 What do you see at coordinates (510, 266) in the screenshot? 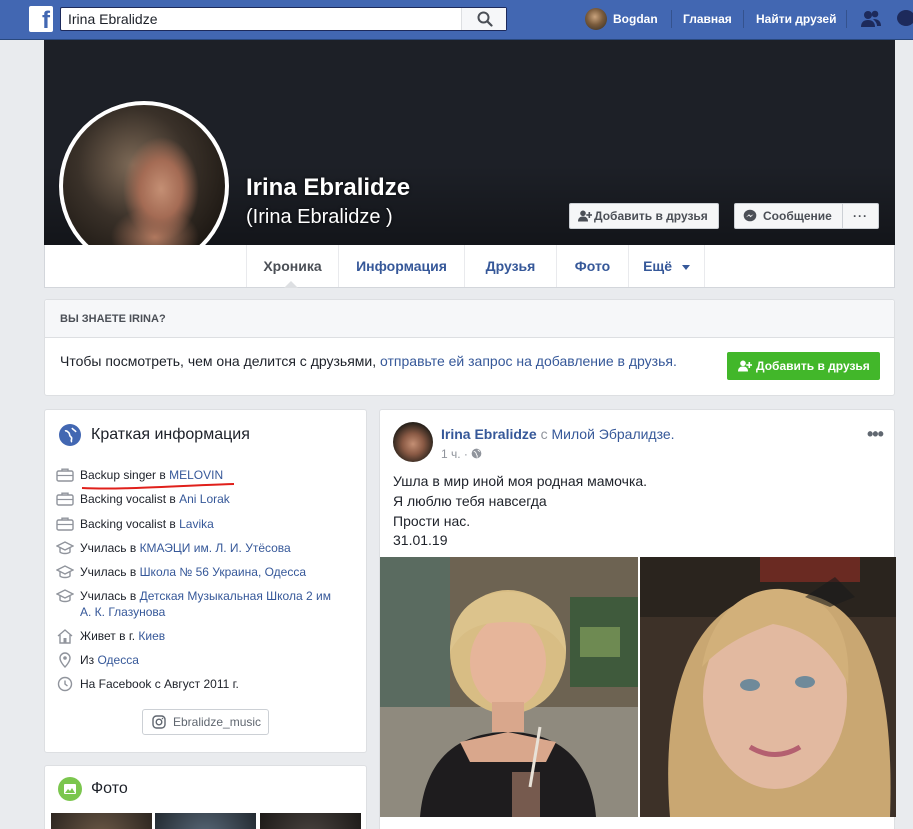
I see `tab-friends: Друзья` at bounding box center [510, 266].